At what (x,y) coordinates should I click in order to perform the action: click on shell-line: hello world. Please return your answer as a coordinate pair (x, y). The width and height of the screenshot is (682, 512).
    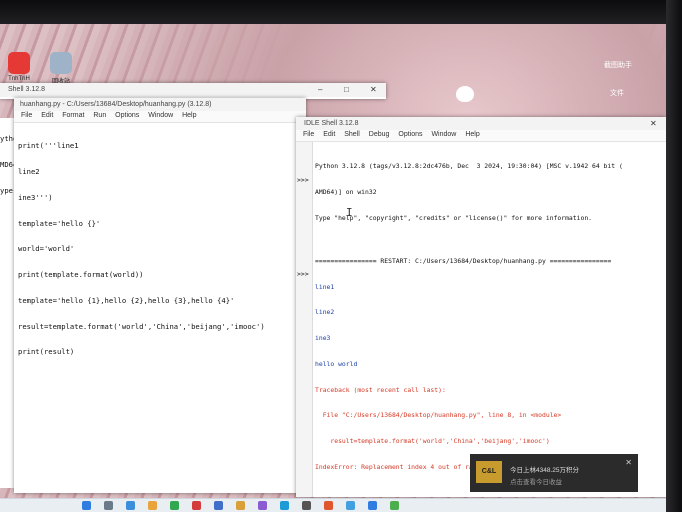
    Looking at the image, I should click on (336, 363).